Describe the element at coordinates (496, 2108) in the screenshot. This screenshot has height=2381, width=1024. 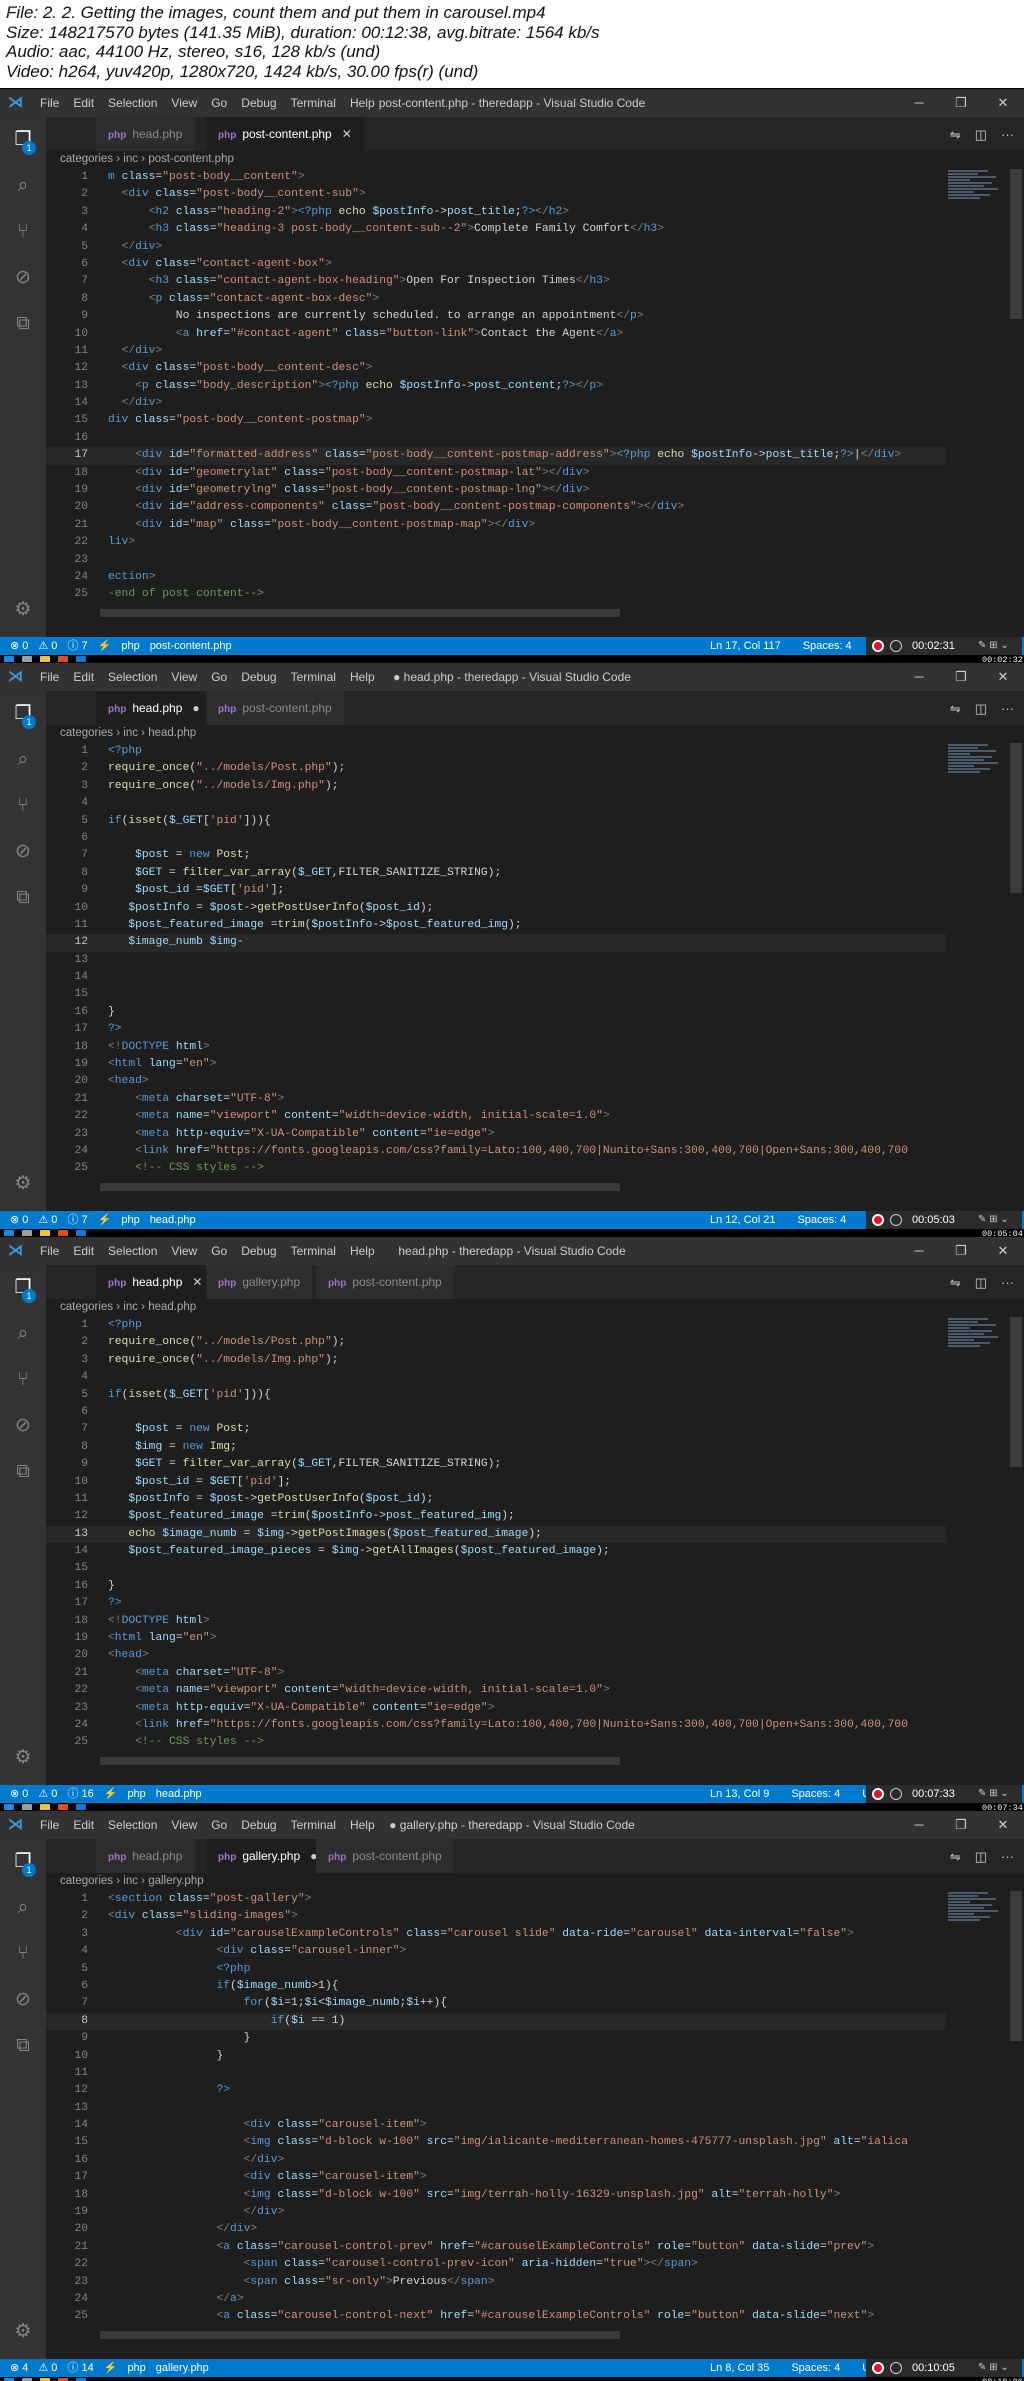
I see `code-line: 13` at that location.